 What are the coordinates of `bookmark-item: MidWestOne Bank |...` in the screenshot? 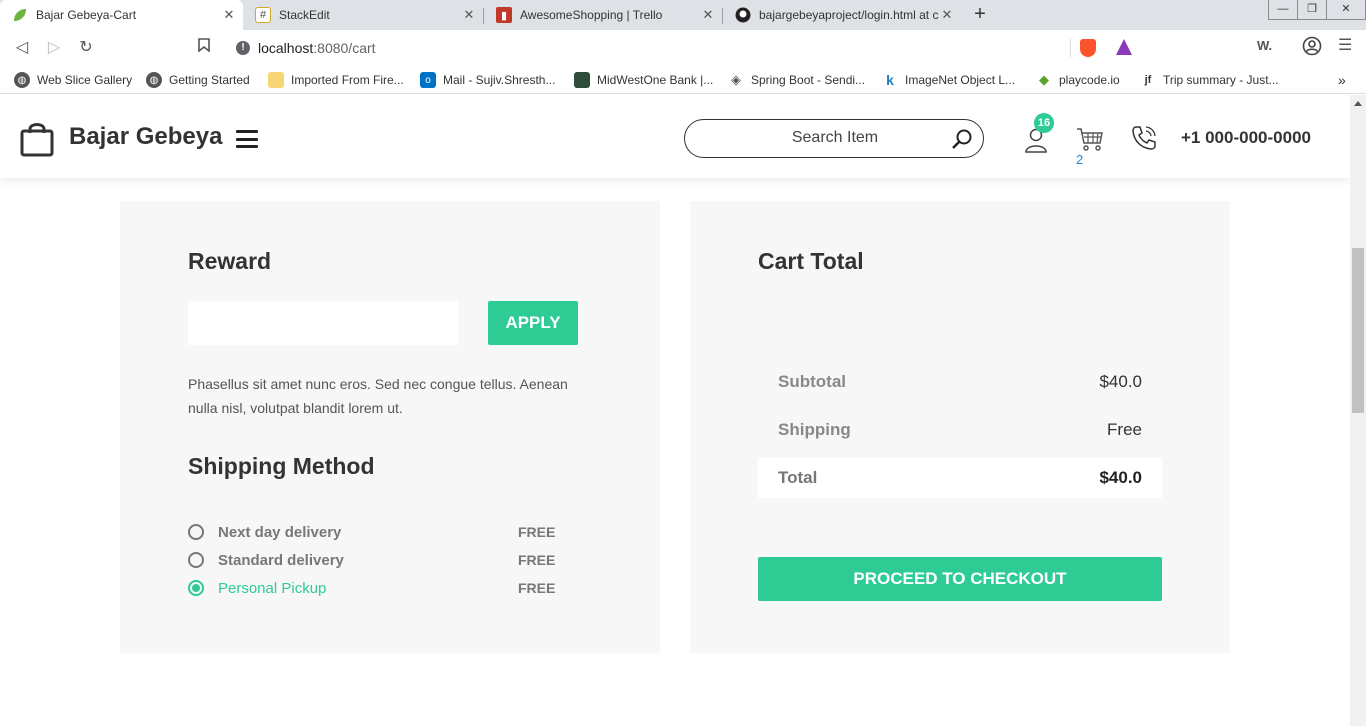 It's located at (643, 80).